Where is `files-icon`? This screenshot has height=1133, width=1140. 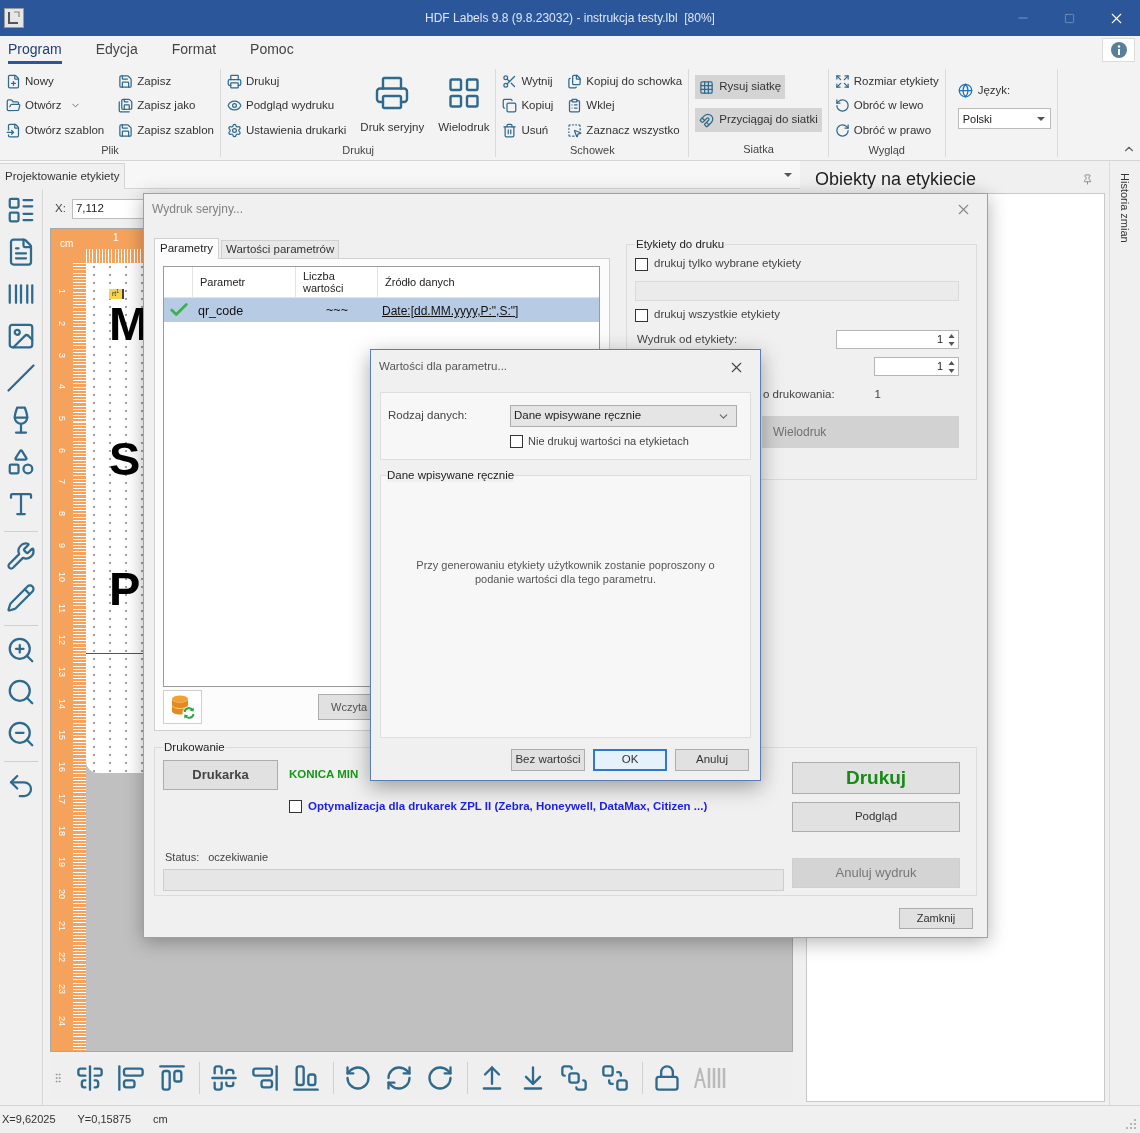 files-icon is located at coordinates (575, 81).